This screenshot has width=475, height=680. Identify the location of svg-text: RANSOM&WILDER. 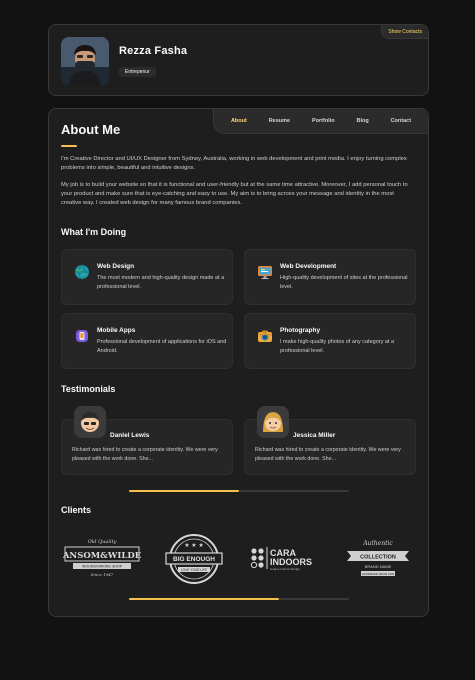
(102, 556).